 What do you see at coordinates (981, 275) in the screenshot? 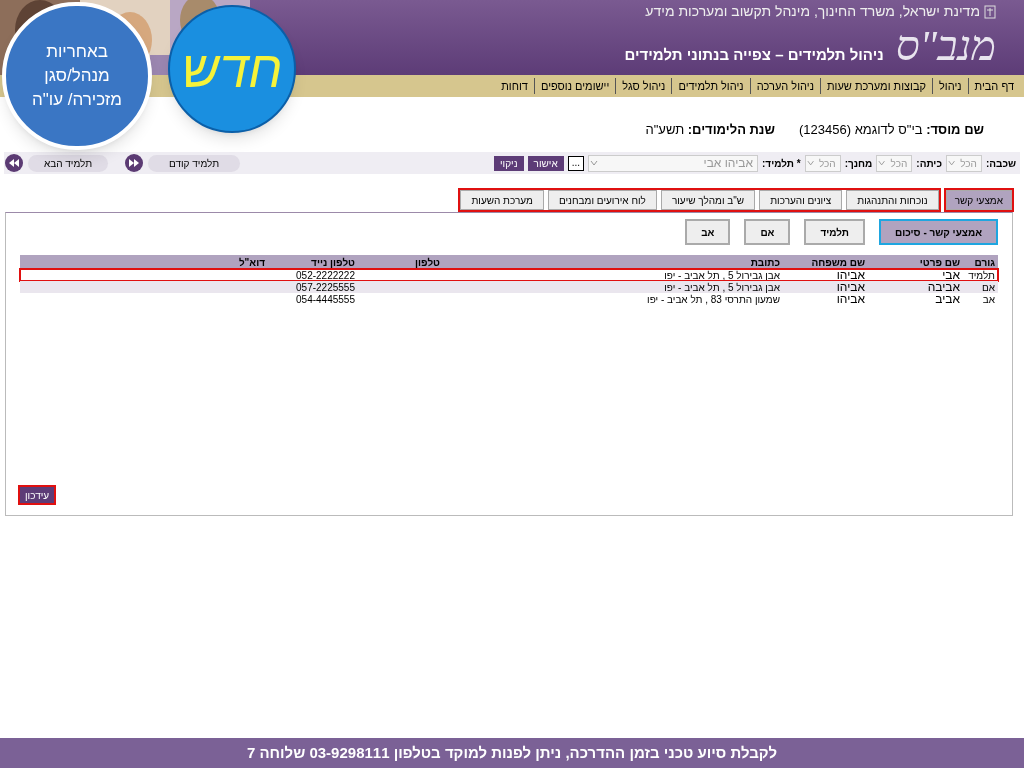
I see `table-cell: תלמיד` at bounding box center [981, 275].